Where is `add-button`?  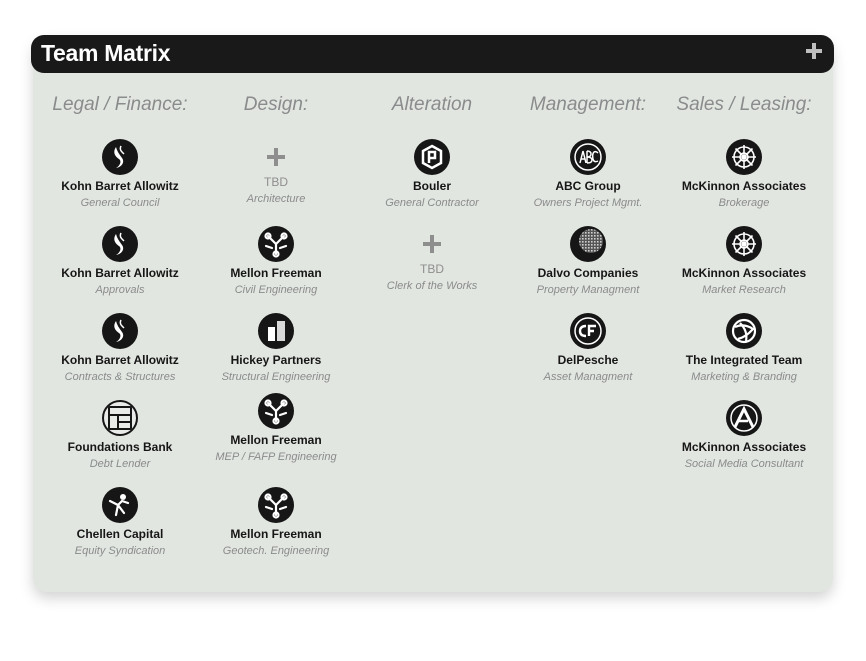
add-button is located at coordinates (814, 51).